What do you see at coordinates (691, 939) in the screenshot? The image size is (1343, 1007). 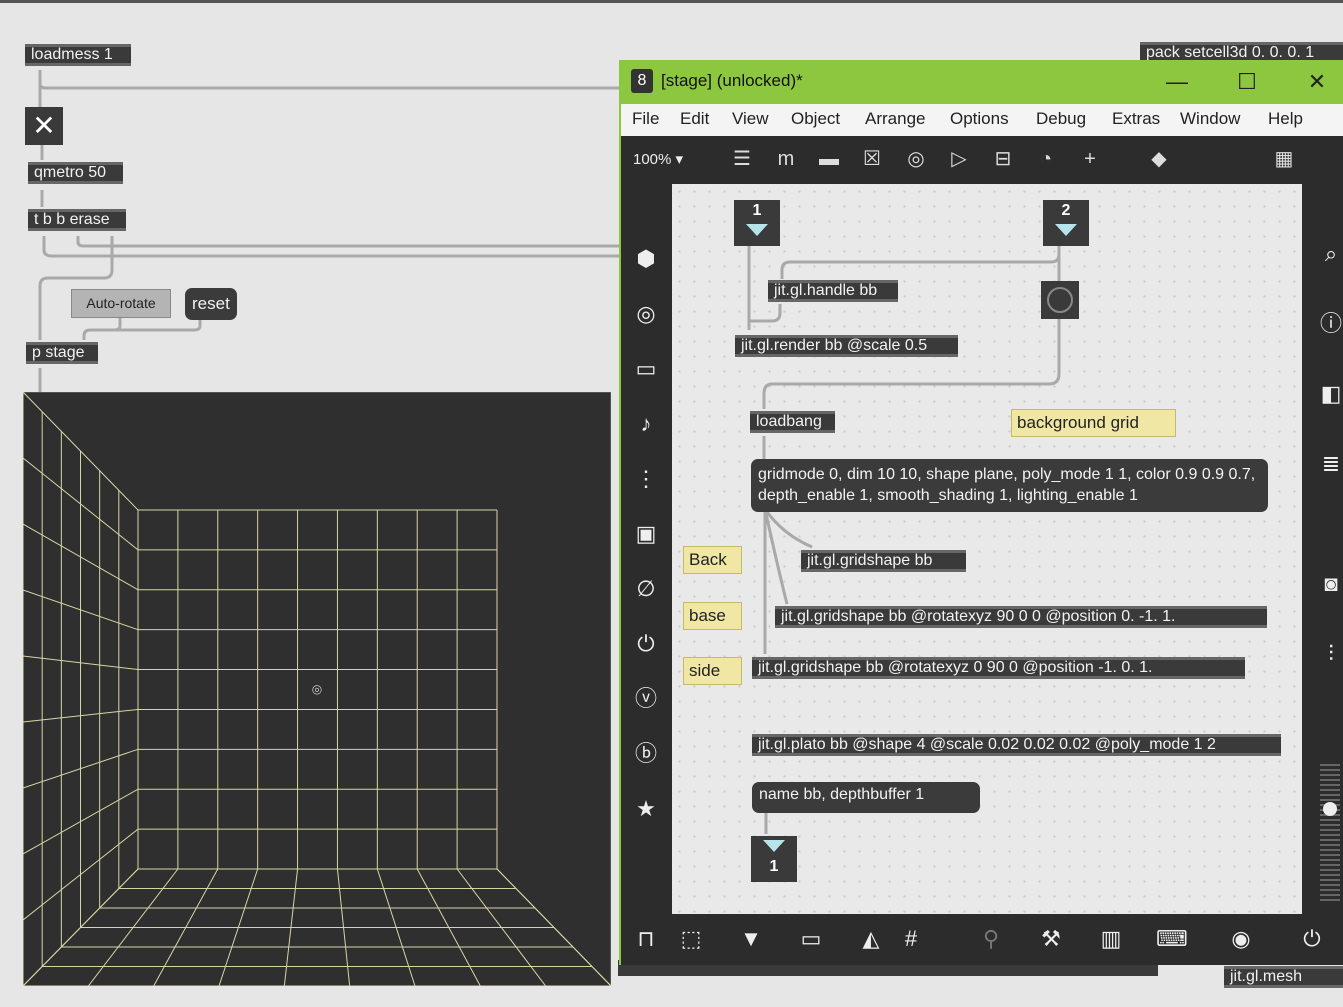 I see `select-arrow-icon: ⬚` at bounding box center [691, 939].